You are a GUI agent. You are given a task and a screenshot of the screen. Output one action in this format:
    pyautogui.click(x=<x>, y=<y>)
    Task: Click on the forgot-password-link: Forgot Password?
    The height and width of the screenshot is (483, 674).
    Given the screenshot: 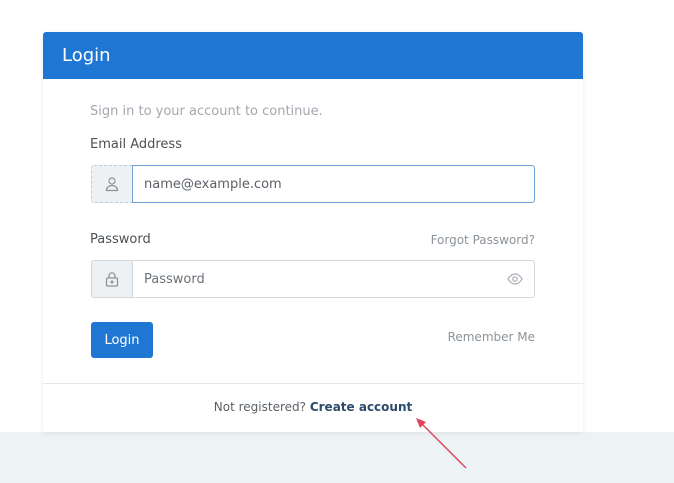 What is the action you would take?
    pyautogui.click(x=483, y=240)
    